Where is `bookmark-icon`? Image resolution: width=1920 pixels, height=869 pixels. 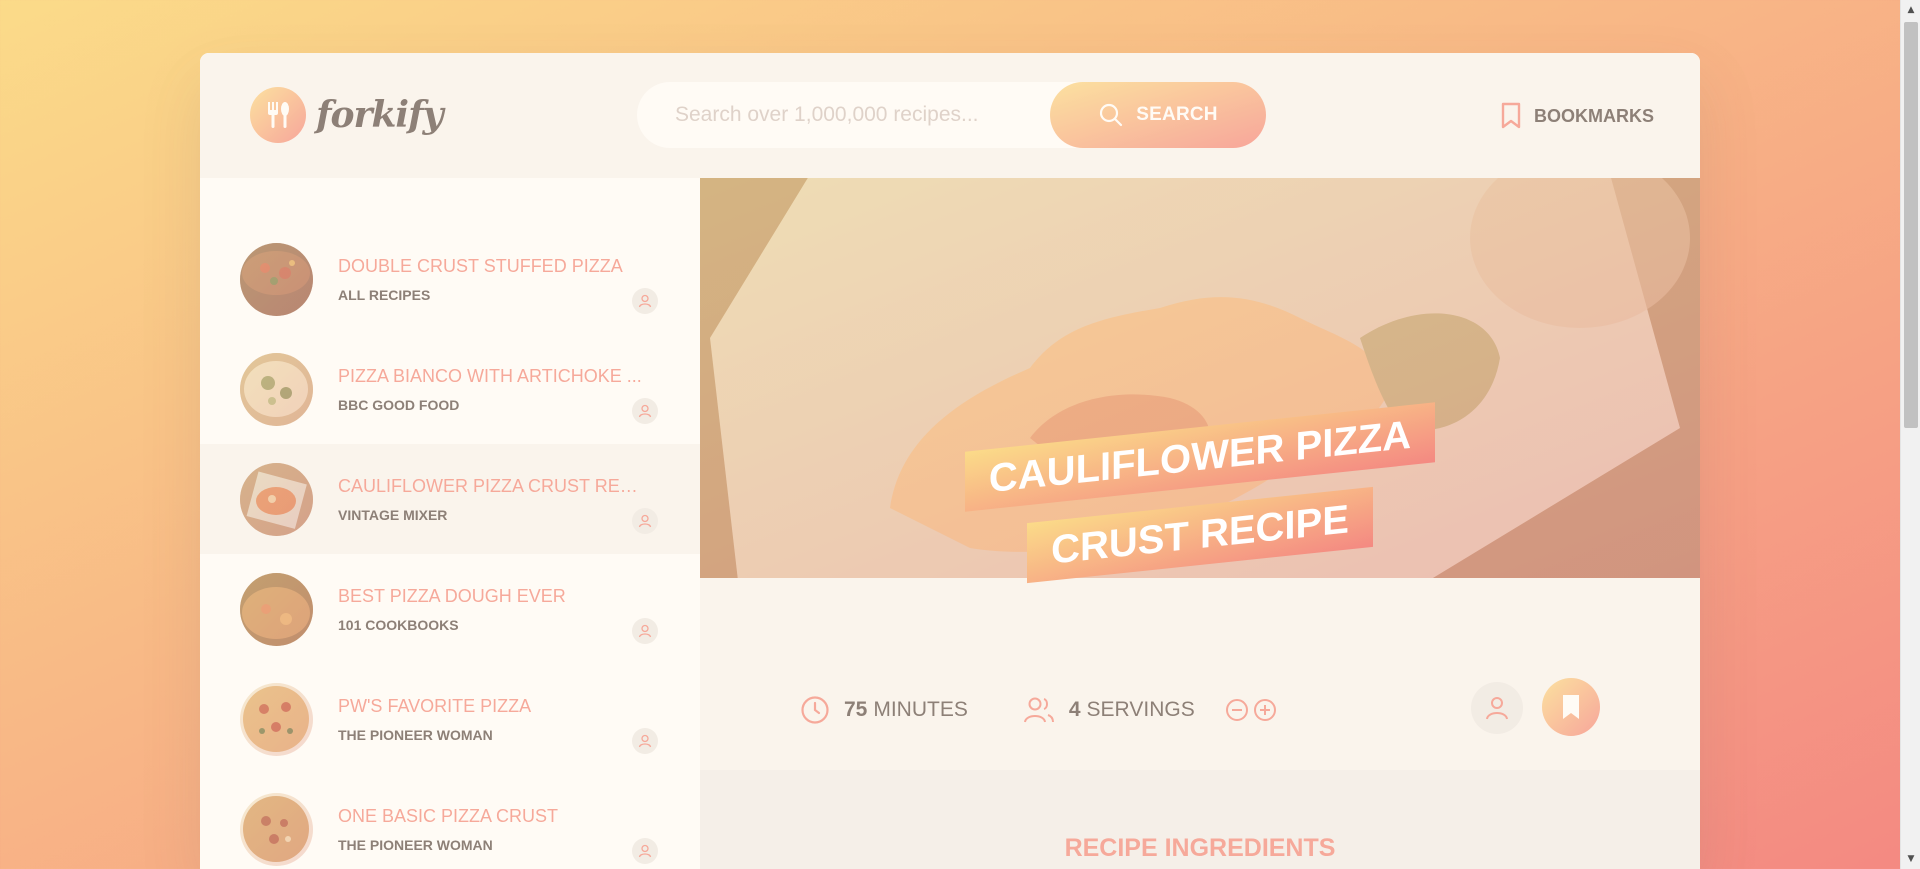
bookmark-icon is located at coordinates (1511, 115).